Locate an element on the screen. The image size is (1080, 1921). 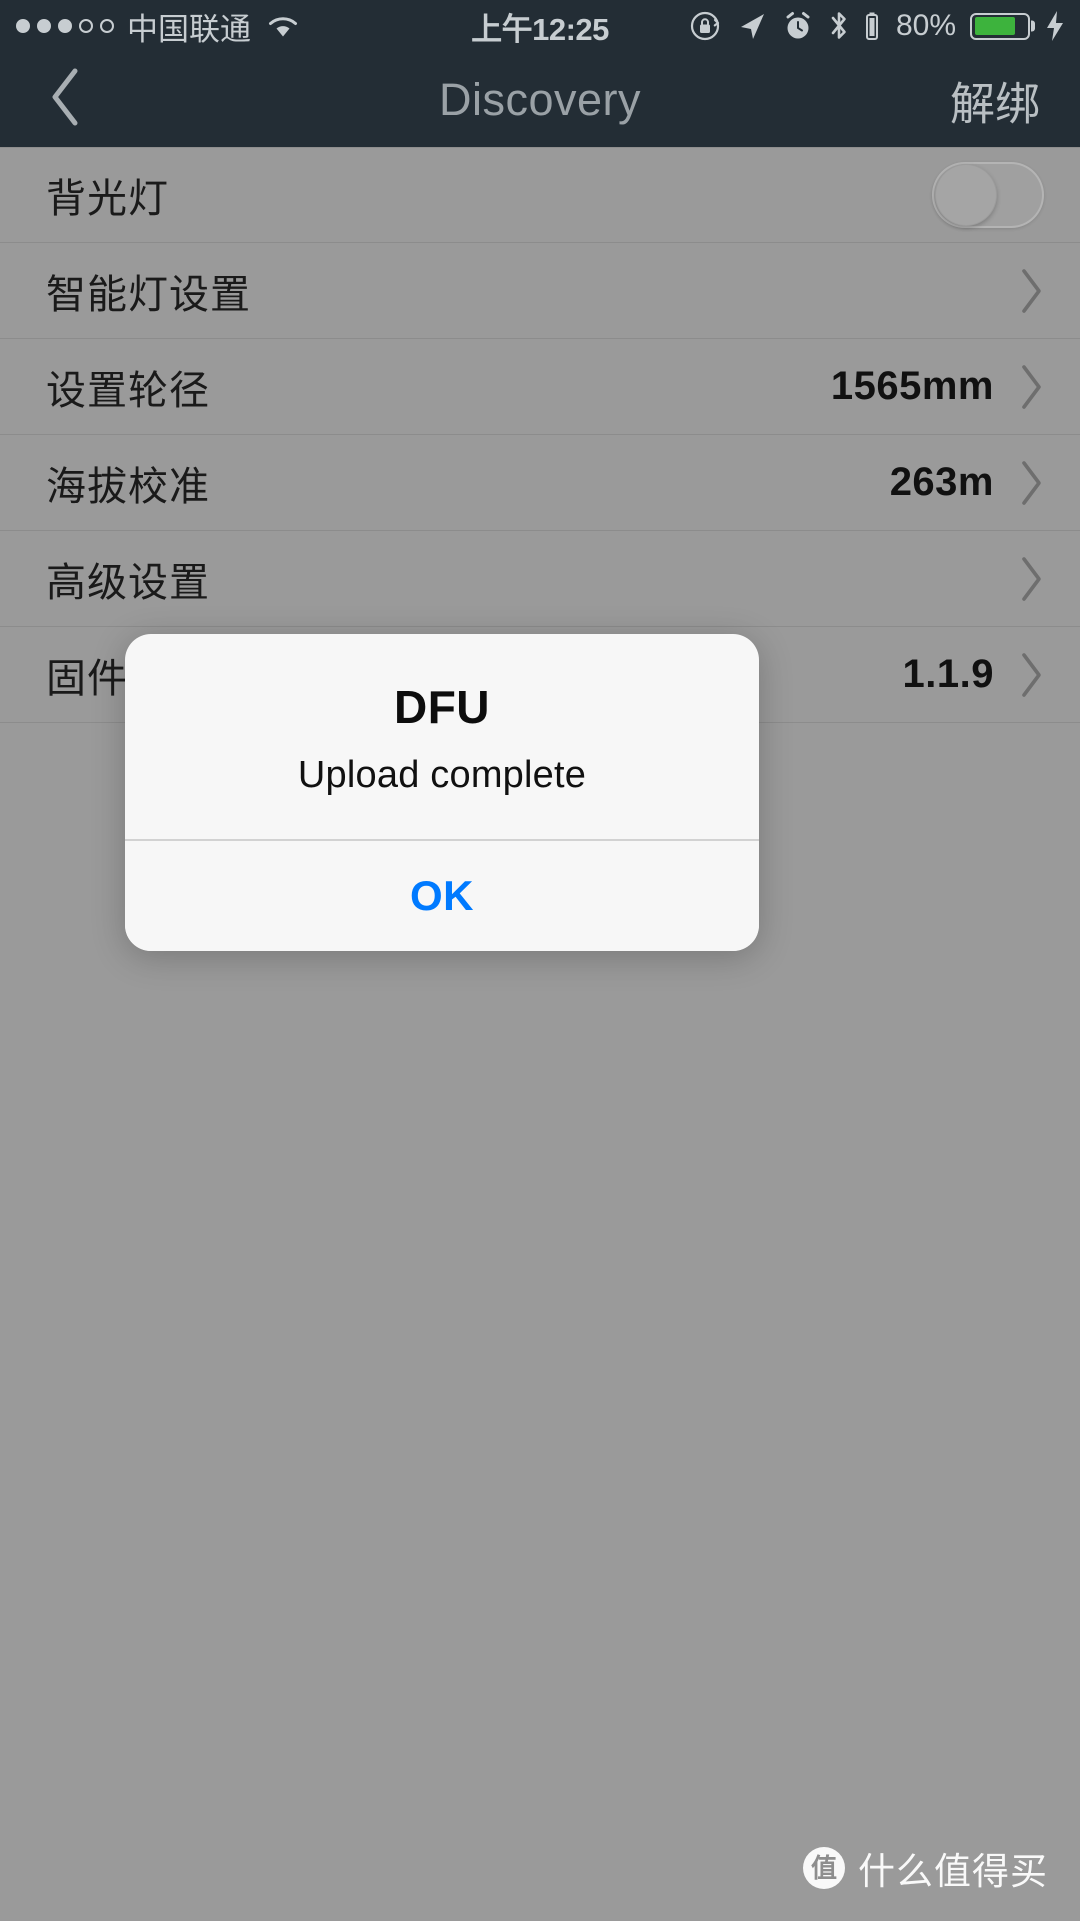
list-item-altitude-calibration: 海拔校准 263m is located at coordinates (540, 483).